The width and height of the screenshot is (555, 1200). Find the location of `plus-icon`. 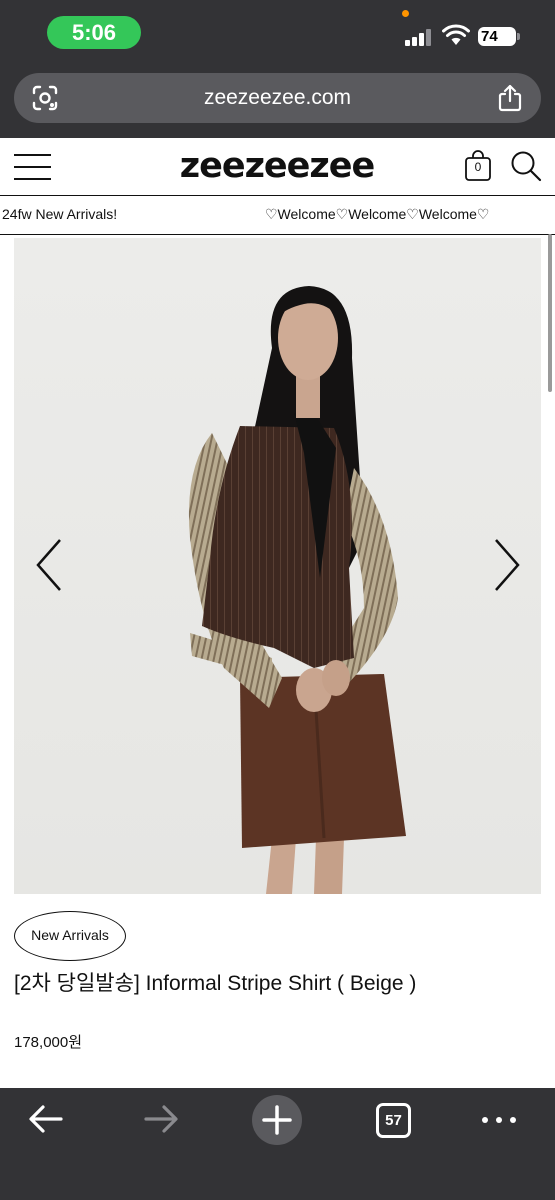

plus-icon is located at coordinates (277, 1120).